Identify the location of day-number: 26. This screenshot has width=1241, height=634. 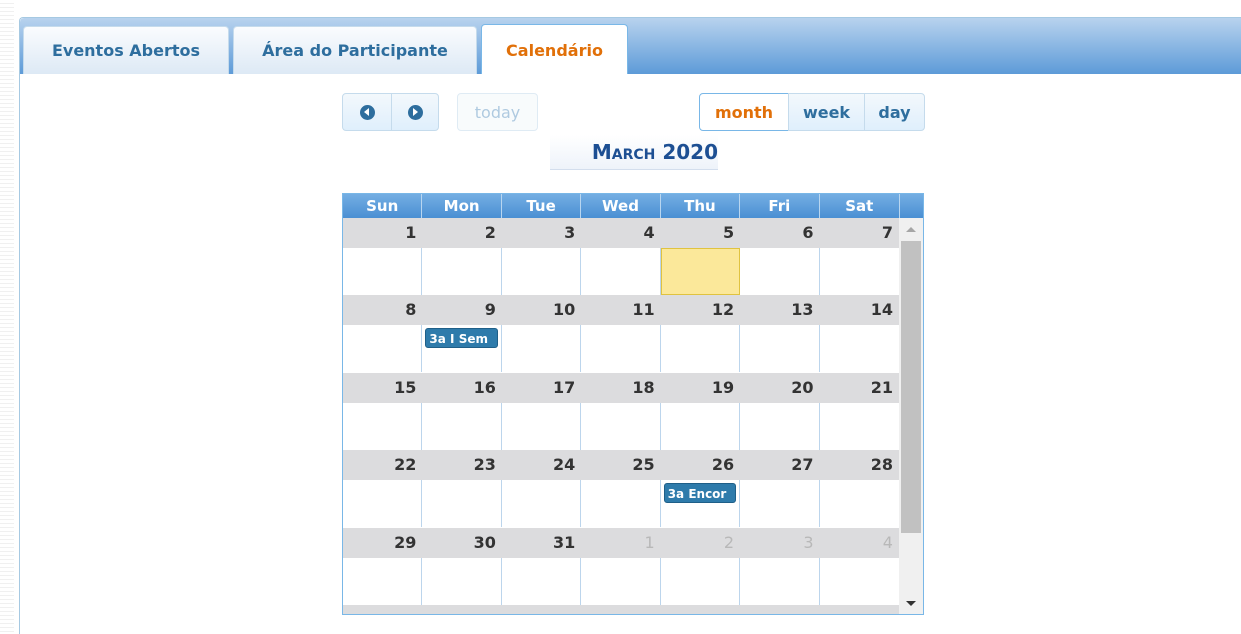
(700, 465).